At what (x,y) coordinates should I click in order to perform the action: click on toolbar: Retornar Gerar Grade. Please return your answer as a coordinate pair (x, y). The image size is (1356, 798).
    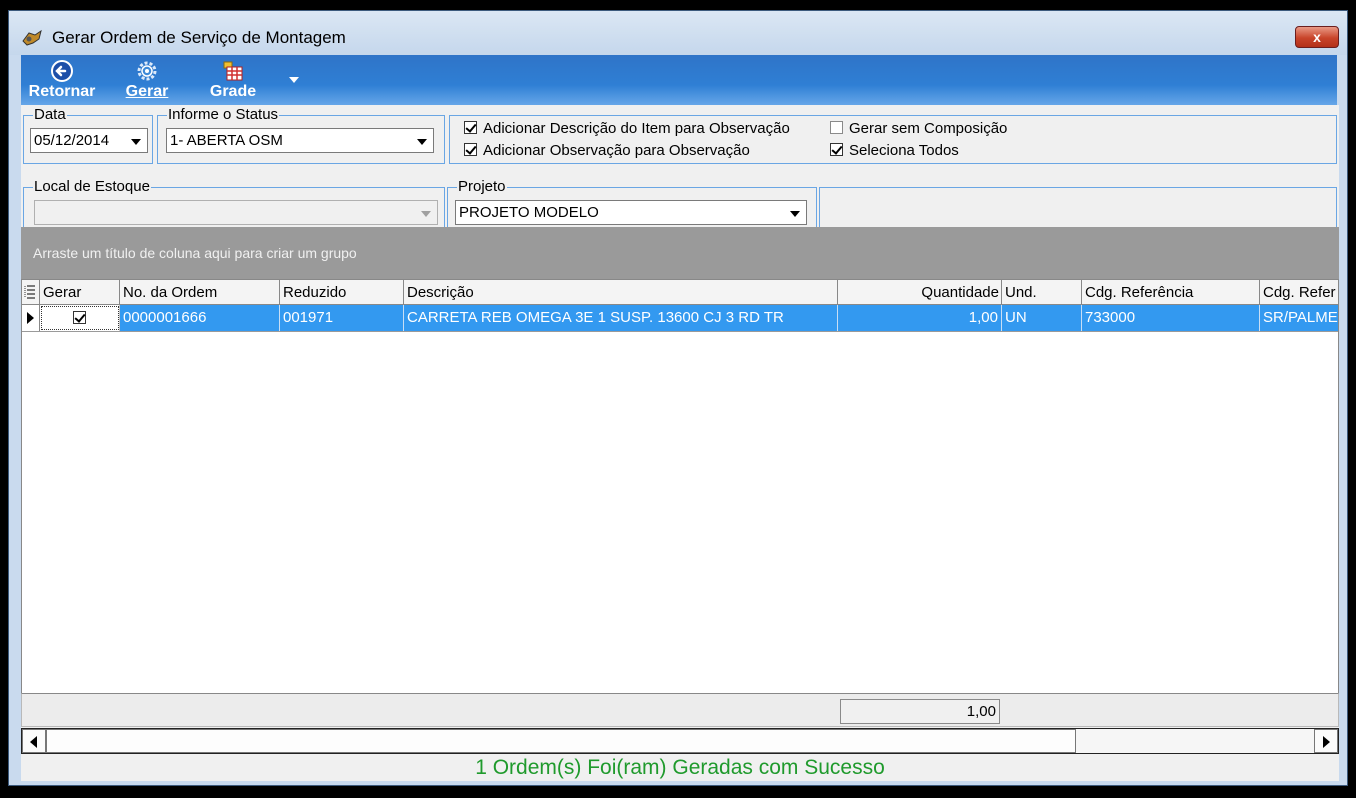
    Looking at the image, I should click on (679, 80).